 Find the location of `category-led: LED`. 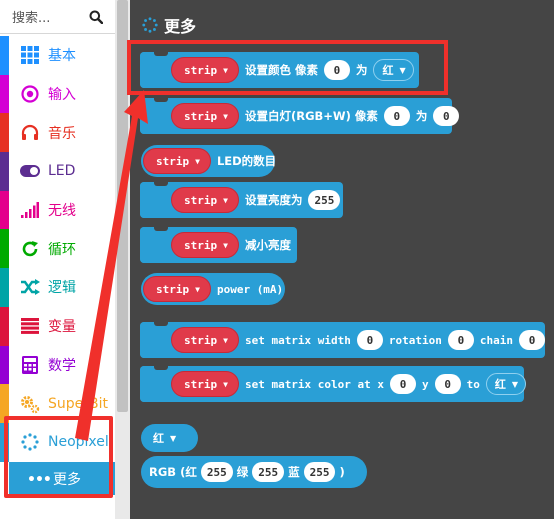

category-led: LED is located at coordinates (57, 171).